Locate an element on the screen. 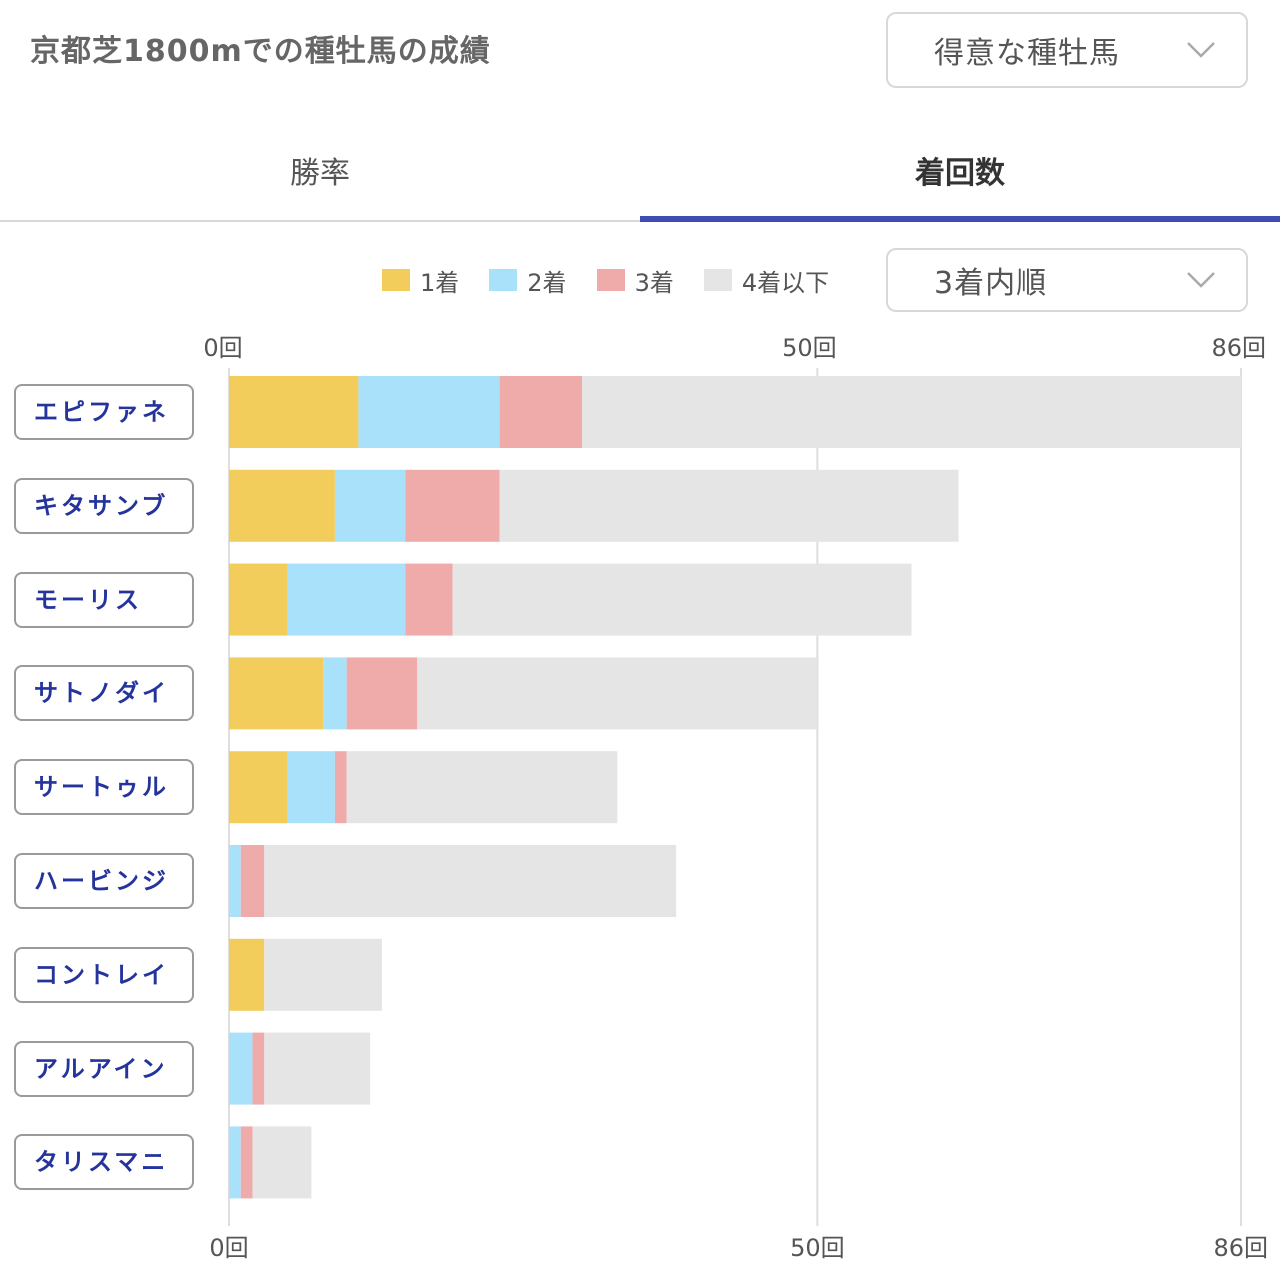 Image resolution: width=1280 pixels, height=1280 pixels. sire-name-button: コントレイ is located at coordinates (104, 974).